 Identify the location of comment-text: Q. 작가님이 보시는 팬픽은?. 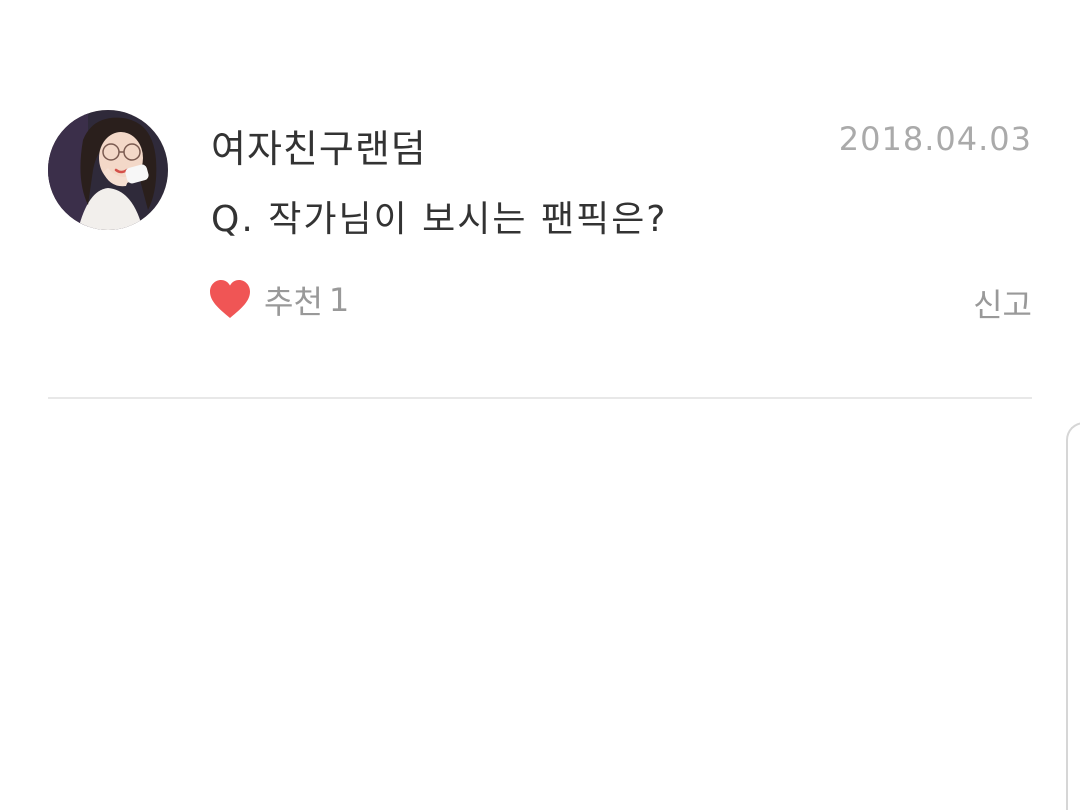
(439, 219).